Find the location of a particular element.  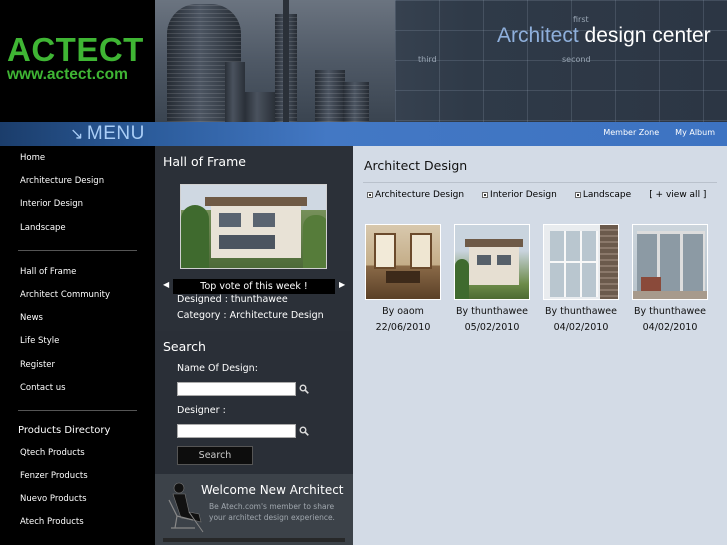

design-date: 04/02/2010 is located at coordinates (581, 327).